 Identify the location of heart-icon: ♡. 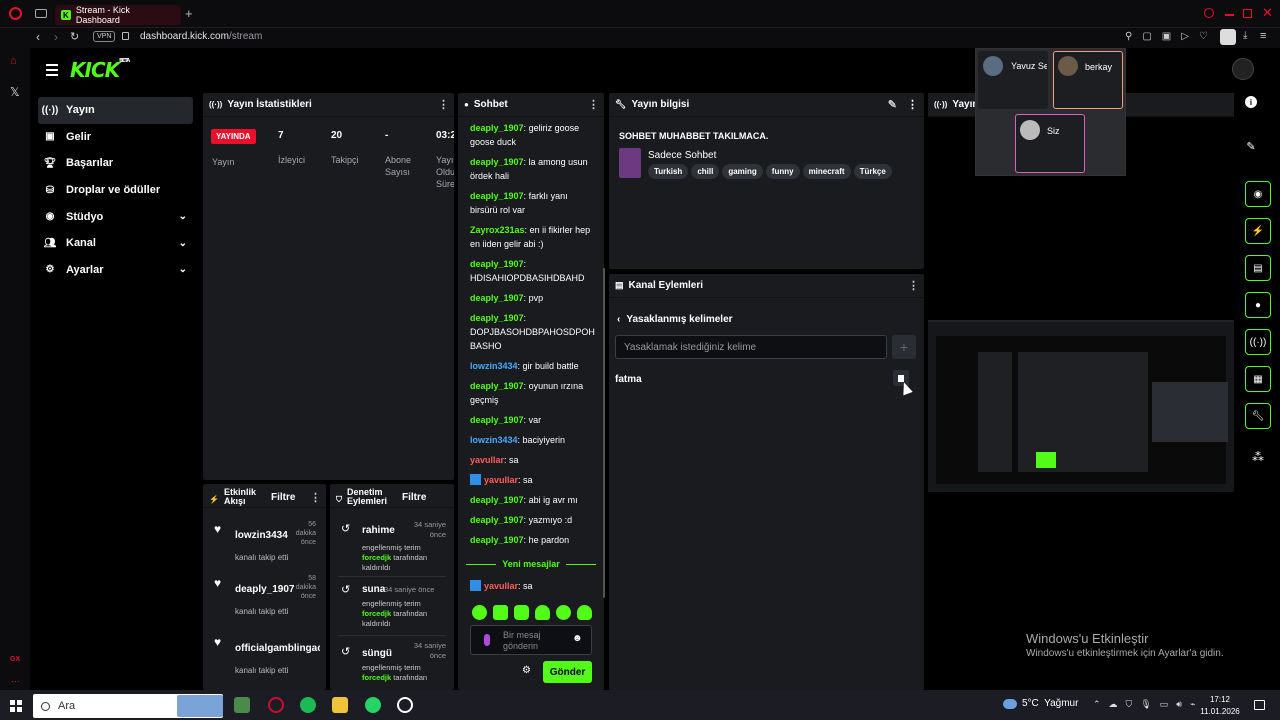
(1203, 36).